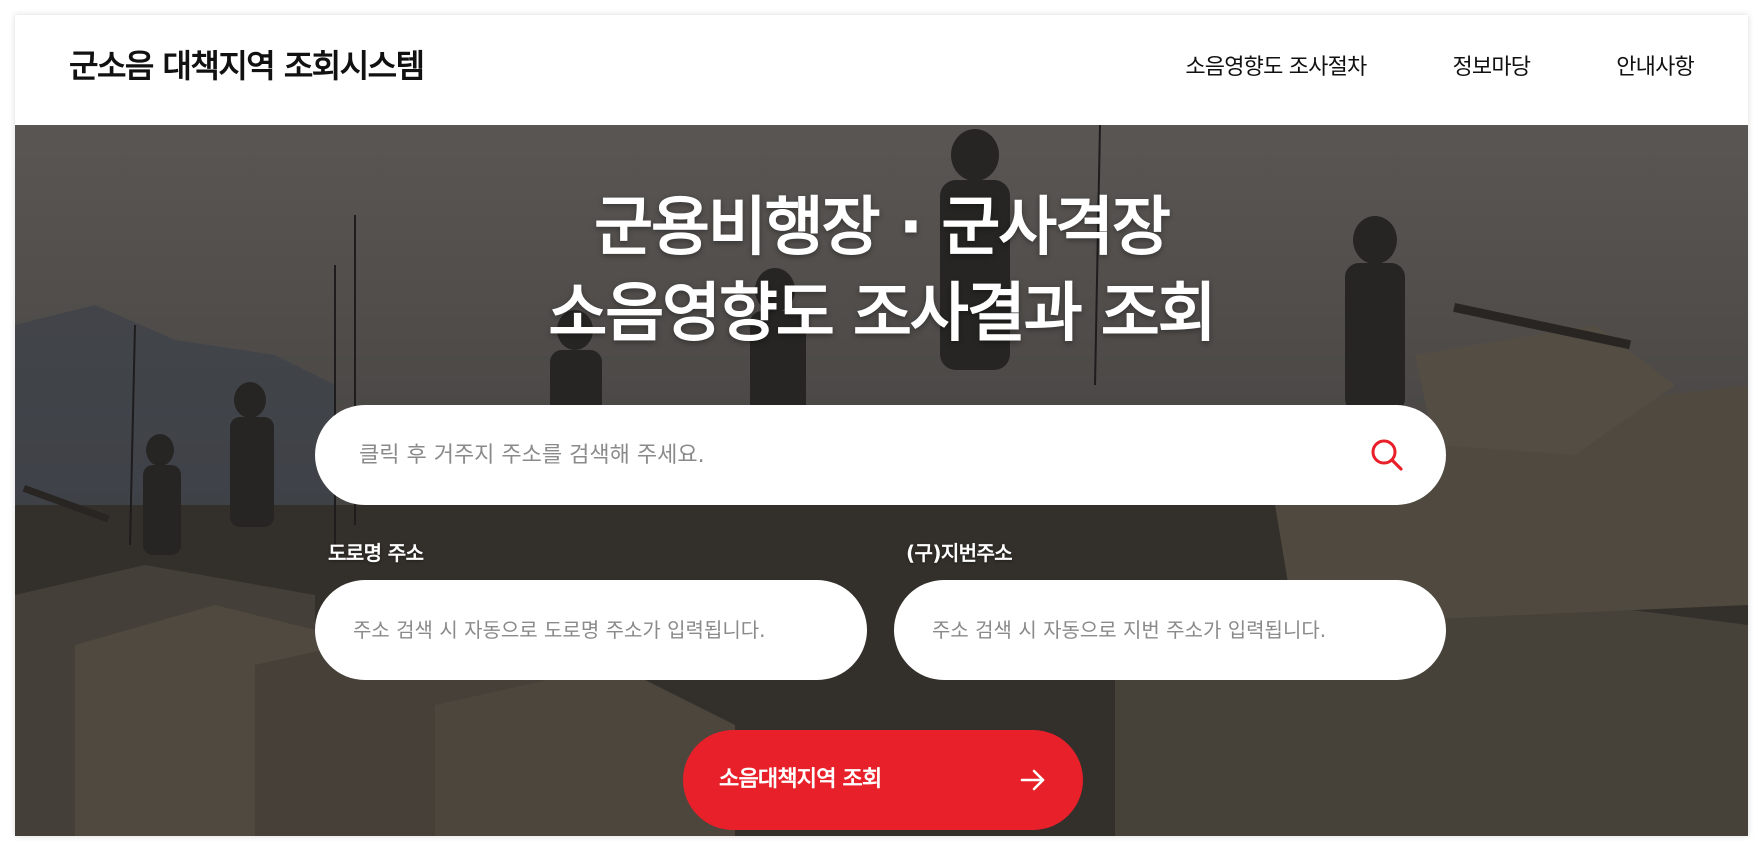 The height and width of the screenshot is (851, 1763). Describe the element at coordinates (883, 780) in the screenshot. I see `noise-area-lookup-button: 소음대책지역 조회` at that location.